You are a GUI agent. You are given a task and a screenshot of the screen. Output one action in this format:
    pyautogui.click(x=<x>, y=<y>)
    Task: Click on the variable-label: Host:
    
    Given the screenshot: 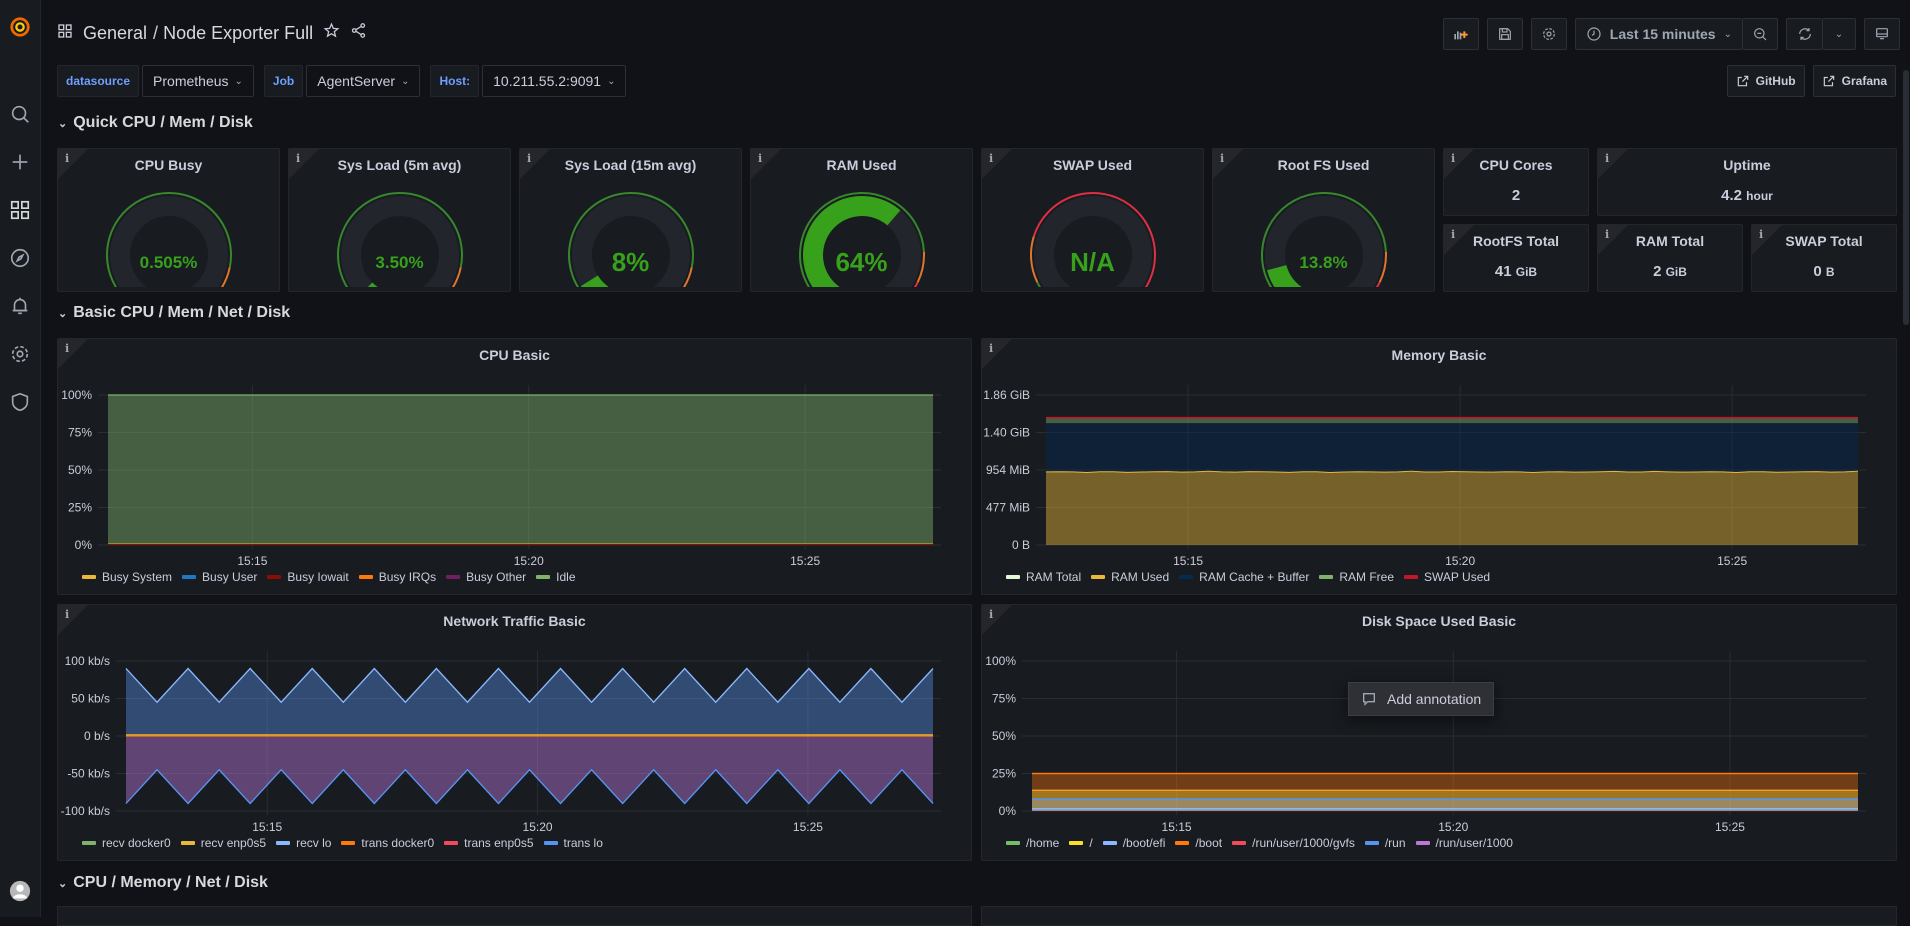 What is the action you would take?
    pyautogui.click(x=455, y=81)
    